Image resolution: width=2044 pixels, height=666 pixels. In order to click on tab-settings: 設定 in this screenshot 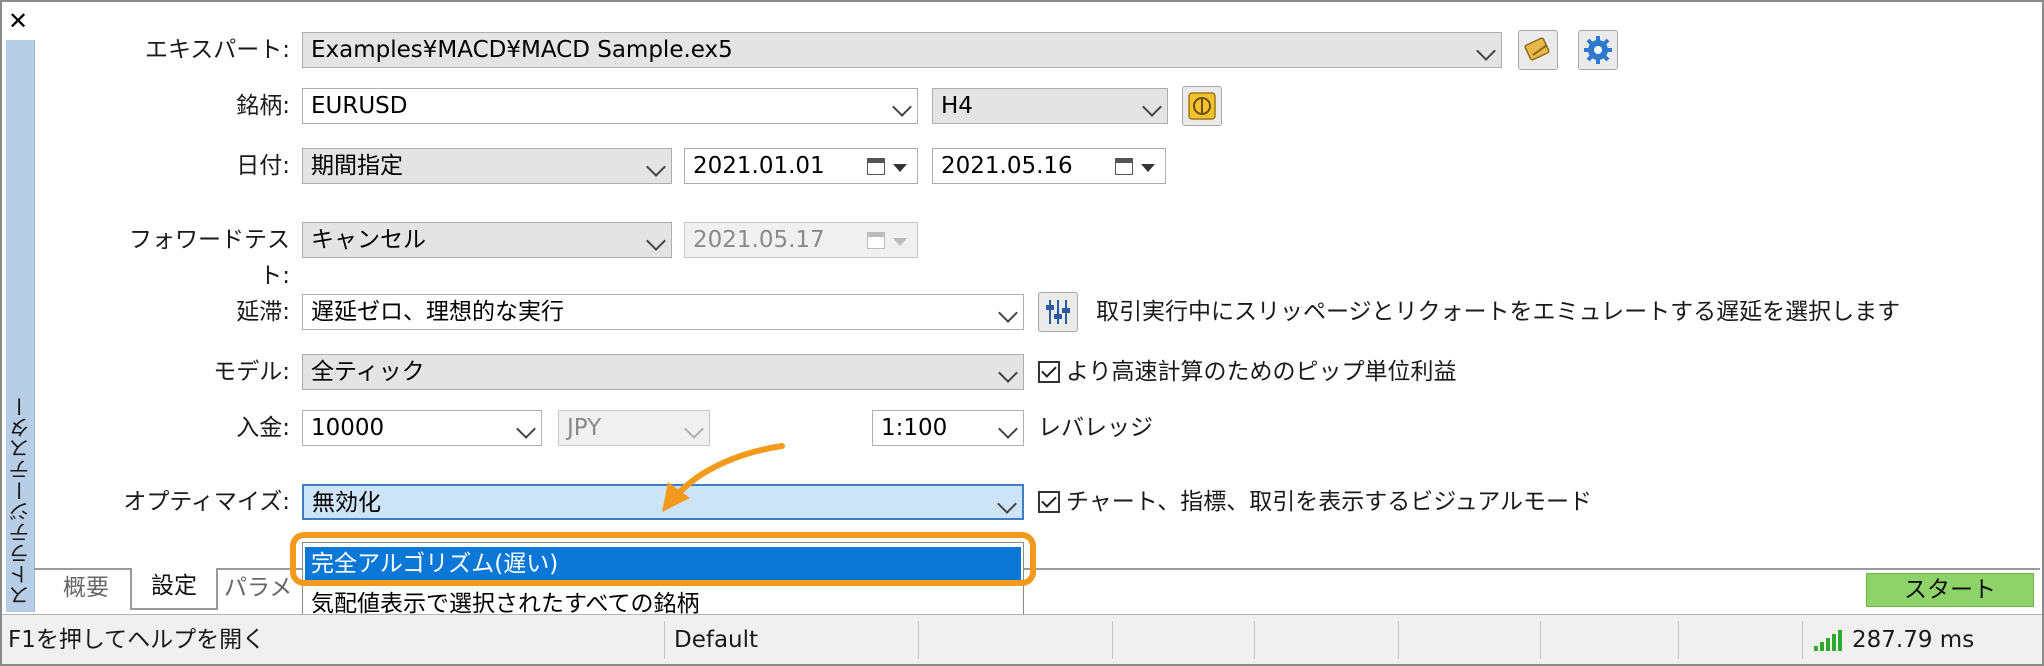, I will do `click(174, 589)`.